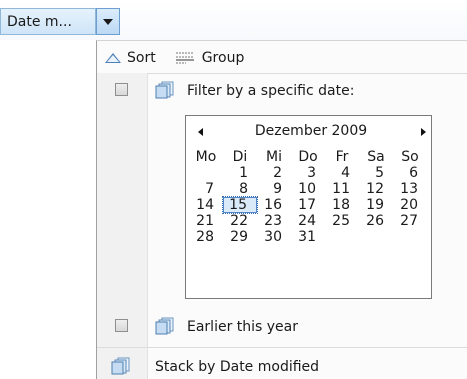 This screenshot has height=379, width=467. What do you see at coordinates (274, 205) in the screenshot?
I see `calendar-day: 16` at bounding box center [274, 205].